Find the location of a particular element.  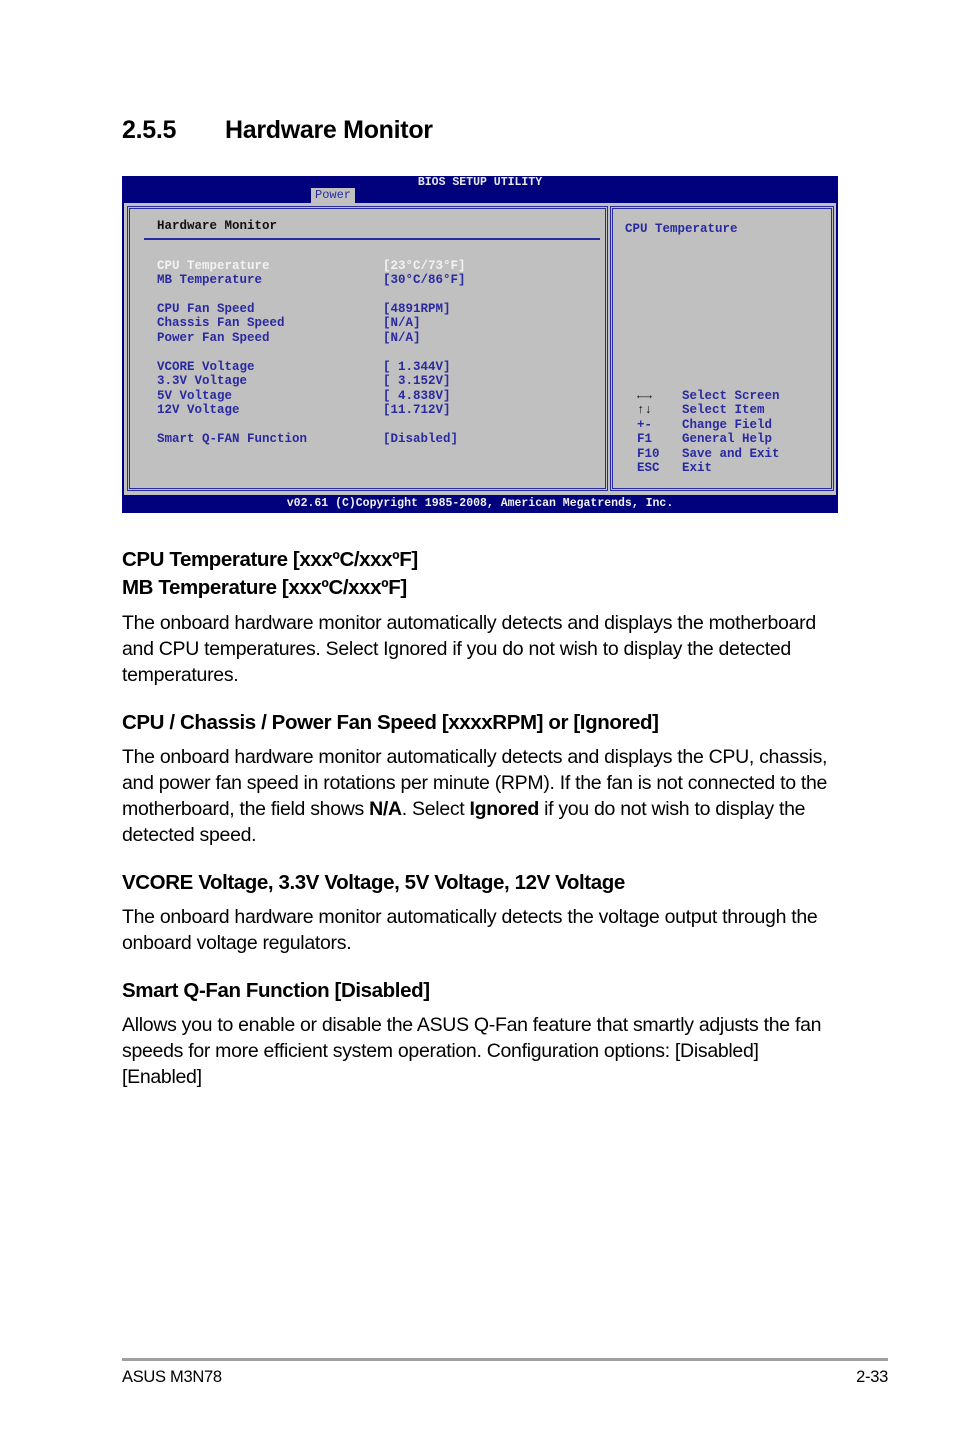

footer-page-number: 2-33 is located at coordinates (872, 1377).